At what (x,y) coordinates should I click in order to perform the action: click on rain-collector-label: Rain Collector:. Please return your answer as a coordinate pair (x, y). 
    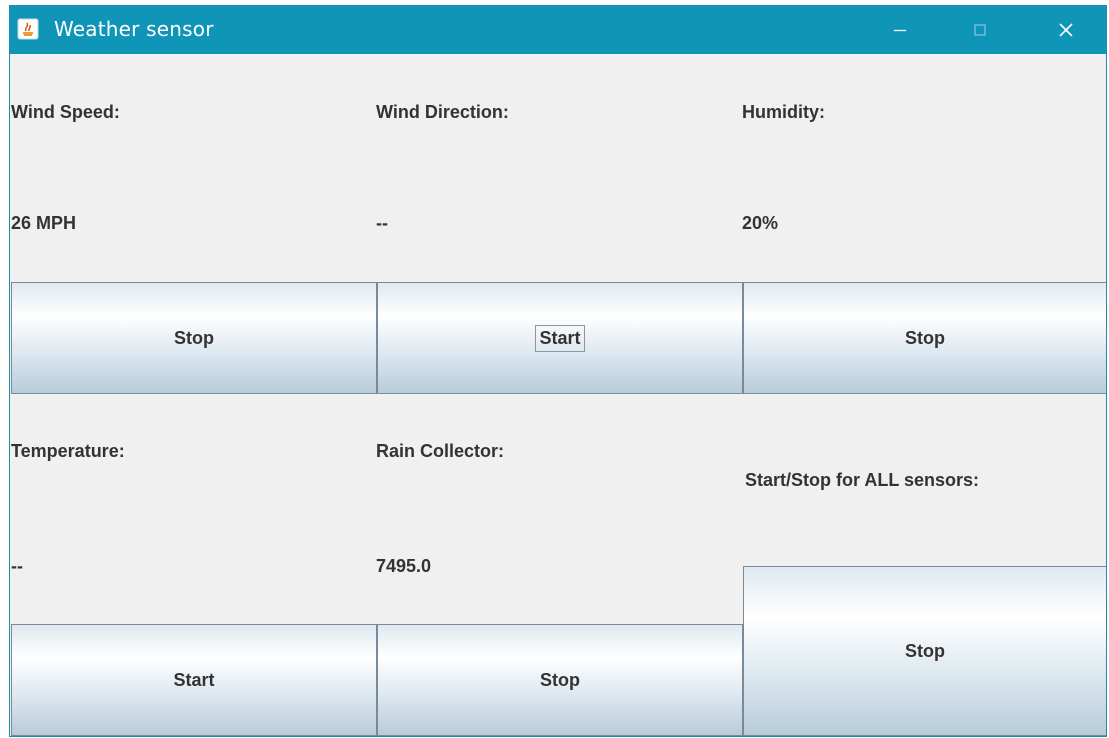
    Looking at the image, I should click on (440, 451).